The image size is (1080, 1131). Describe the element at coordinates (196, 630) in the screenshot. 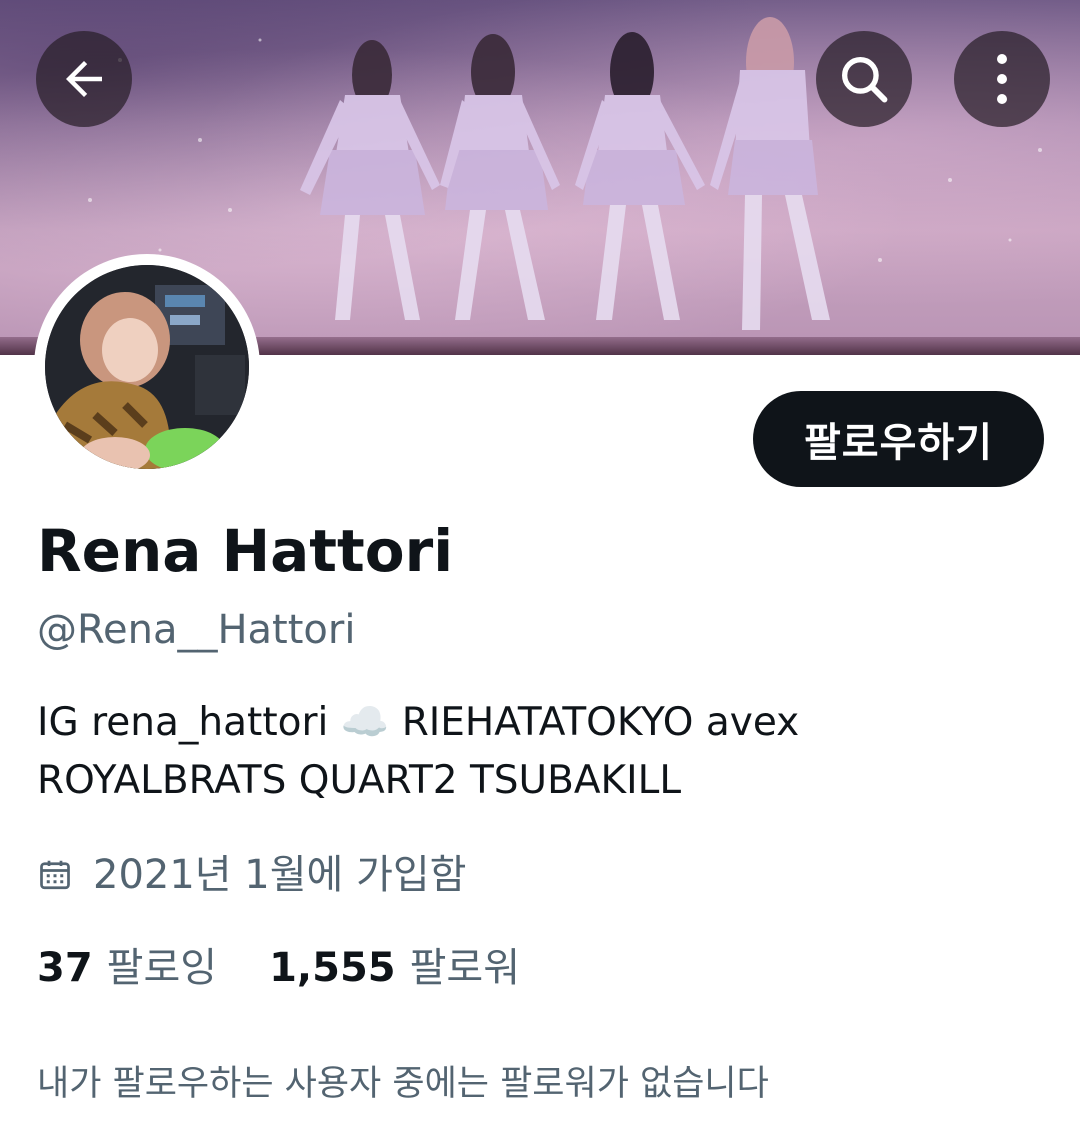

I see `profile-handle: @Rena__Hattori` at that location.